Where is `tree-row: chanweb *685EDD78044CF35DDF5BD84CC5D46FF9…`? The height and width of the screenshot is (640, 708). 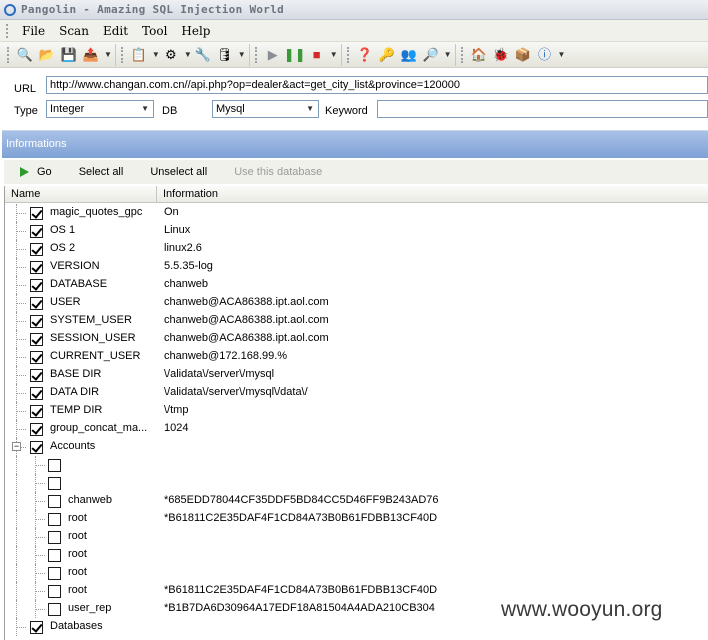
tree-row: chanweb *685EDD78044CF35DDF5BD84CC5D46FF9… is located at coordinates (356, 501).